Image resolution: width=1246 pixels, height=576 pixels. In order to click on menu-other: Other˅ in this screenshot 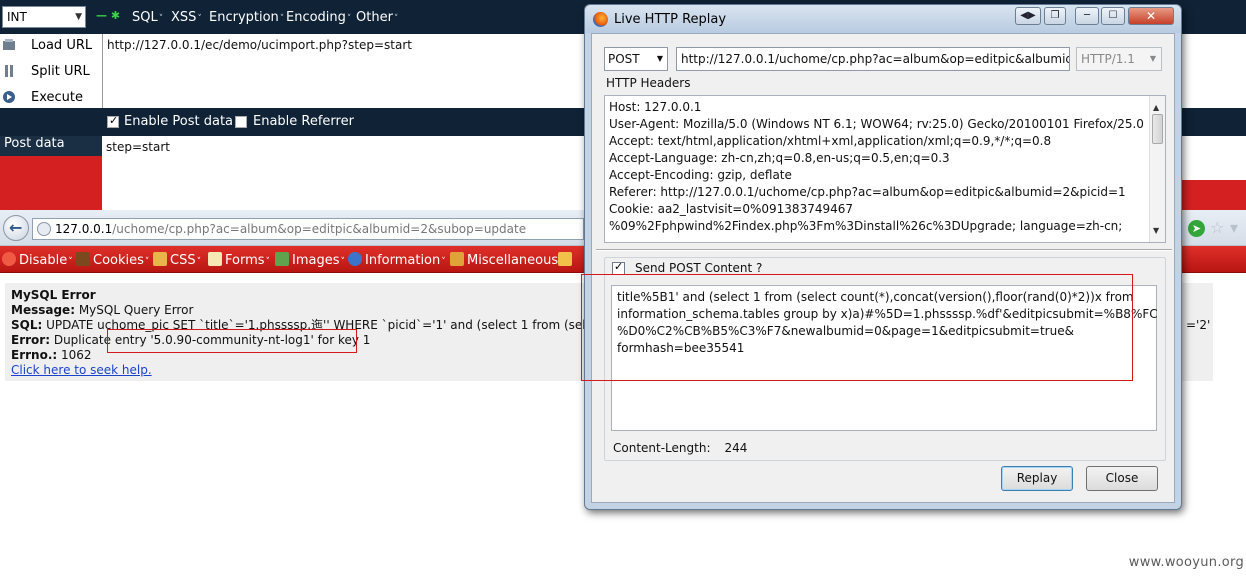, I will do `click(377, 17)`.